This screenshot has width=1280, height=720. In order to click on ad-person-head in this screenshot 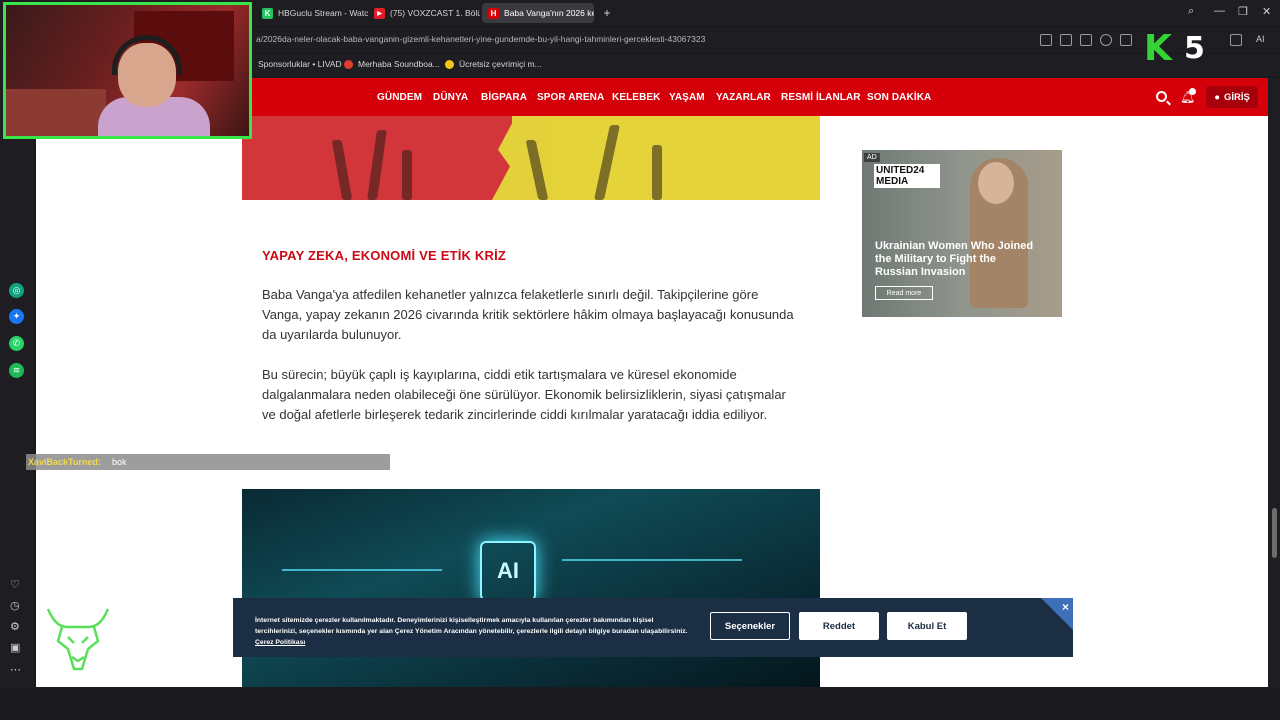, I will do `click(996, 183)`.